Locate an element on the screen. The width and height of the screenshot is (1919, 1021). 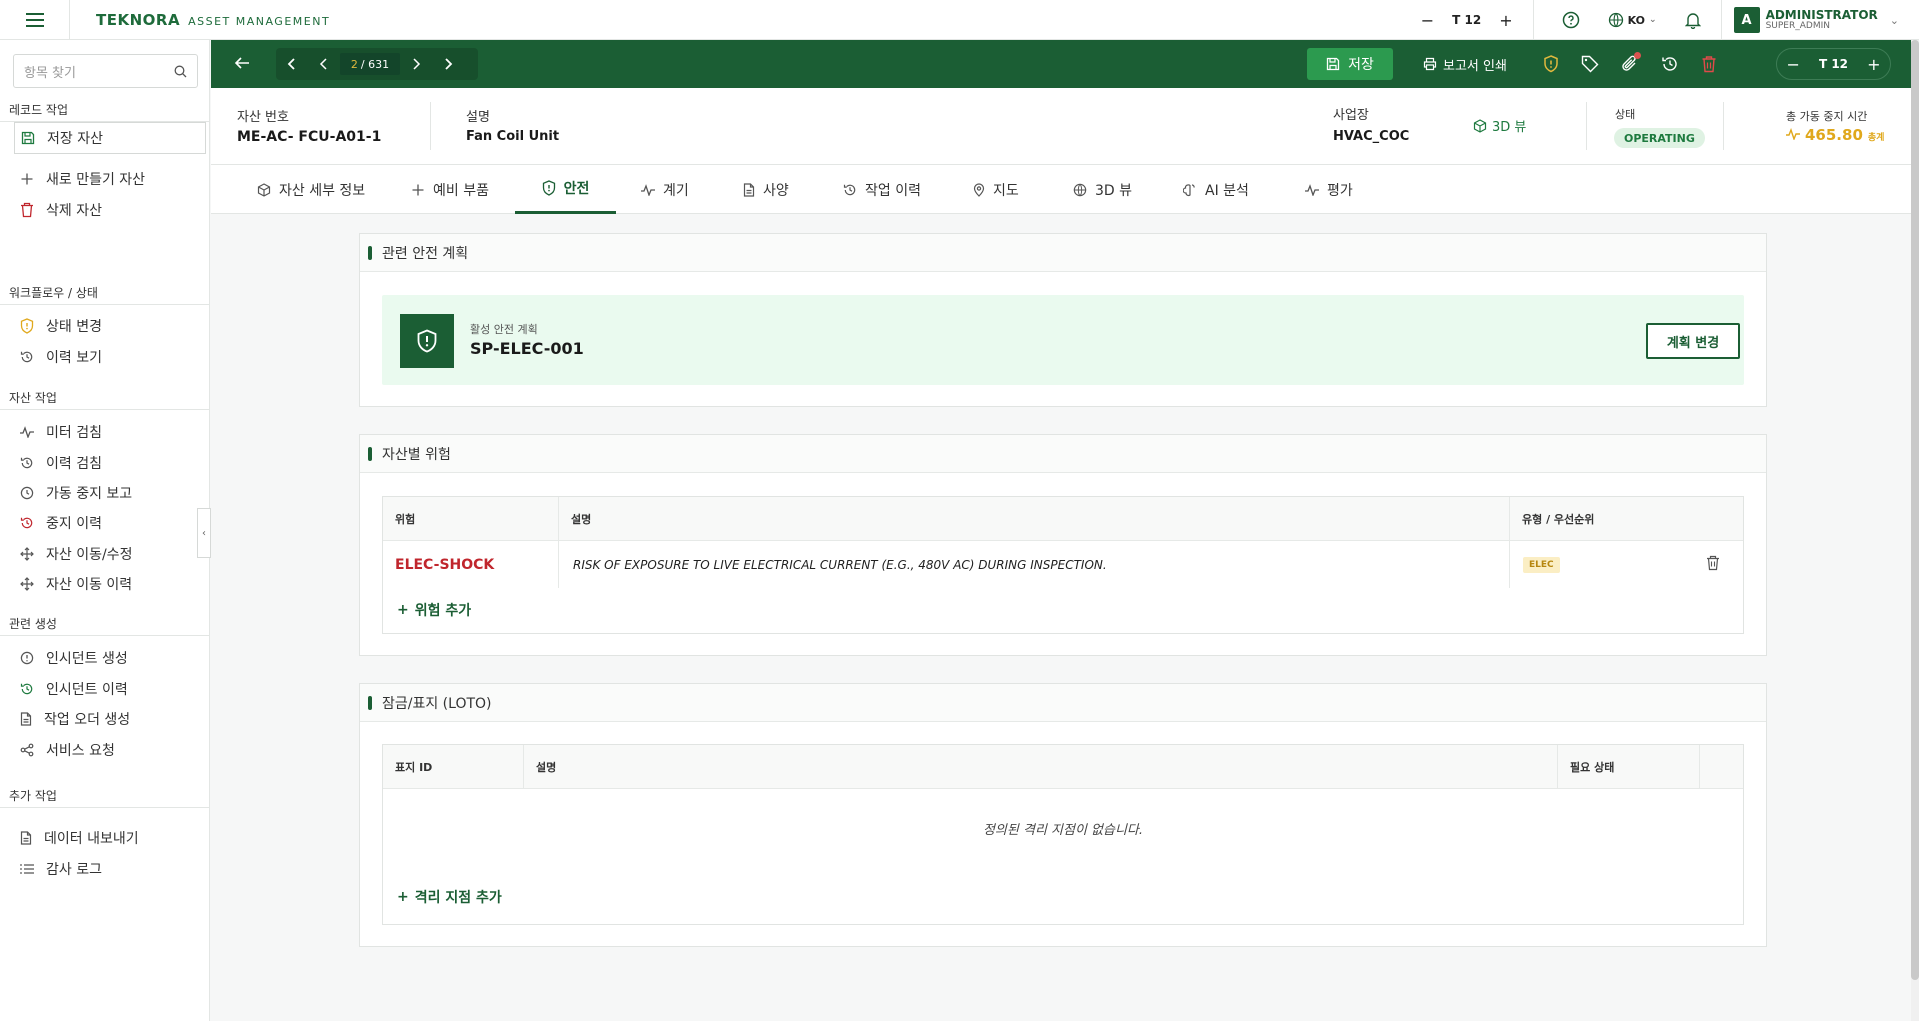
language-selector: KO ⌄ is located at coordinates (1632, 20).